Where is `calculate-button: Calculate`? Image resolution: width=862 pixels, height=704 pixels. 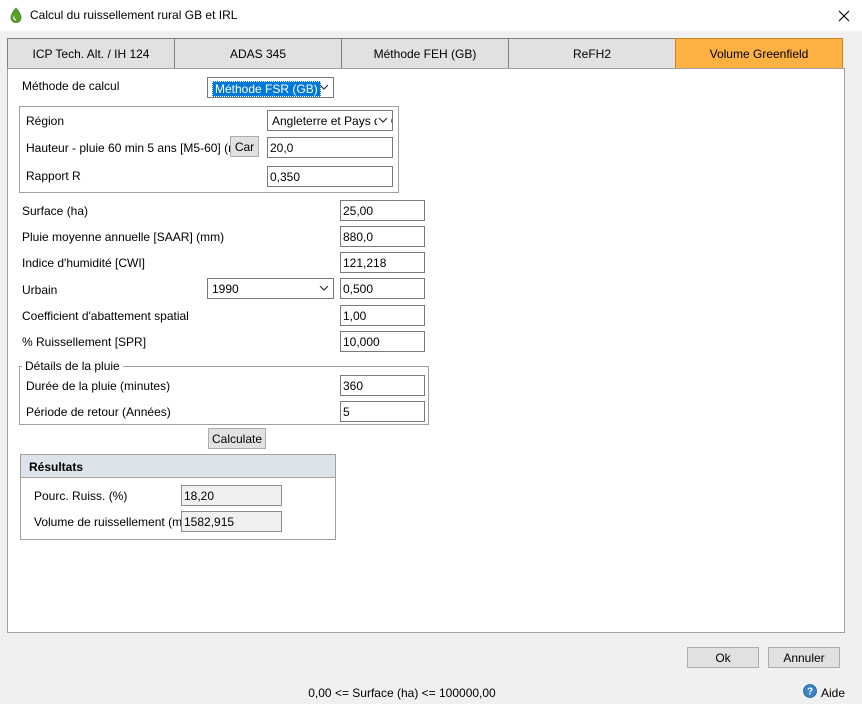
calculate-button: Calculate is located at coordinates (237, 438).